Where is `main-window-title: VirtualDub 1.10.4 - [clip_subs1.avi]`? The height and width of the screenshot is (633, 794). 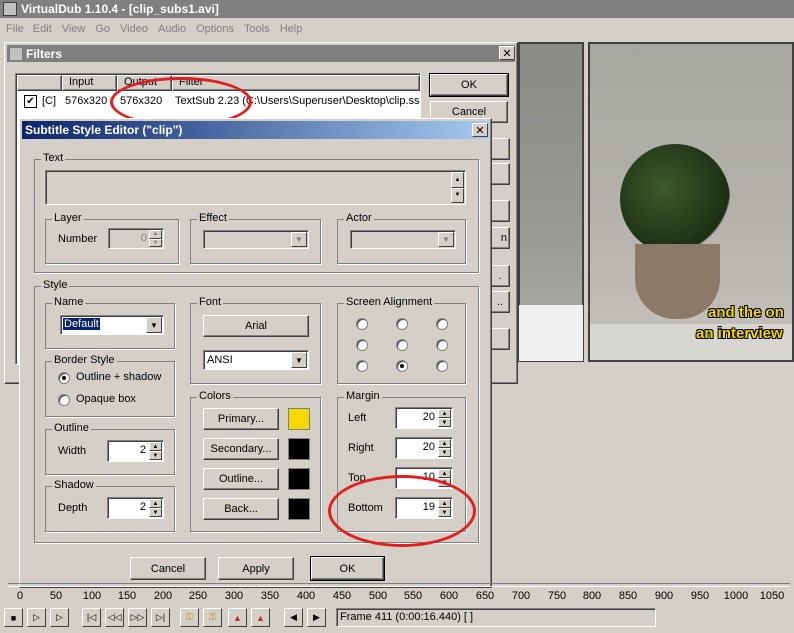
main-window-title: VirtualDub 1.10.4 - [clip_subs1.avi] is located at coordinates (120, 9).